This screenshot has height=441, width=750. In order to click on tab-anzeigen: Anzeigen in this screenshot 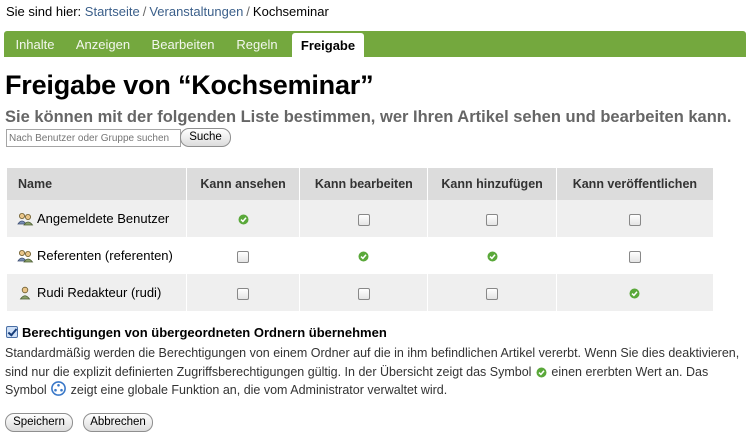, I will do `click(103, 44)`.